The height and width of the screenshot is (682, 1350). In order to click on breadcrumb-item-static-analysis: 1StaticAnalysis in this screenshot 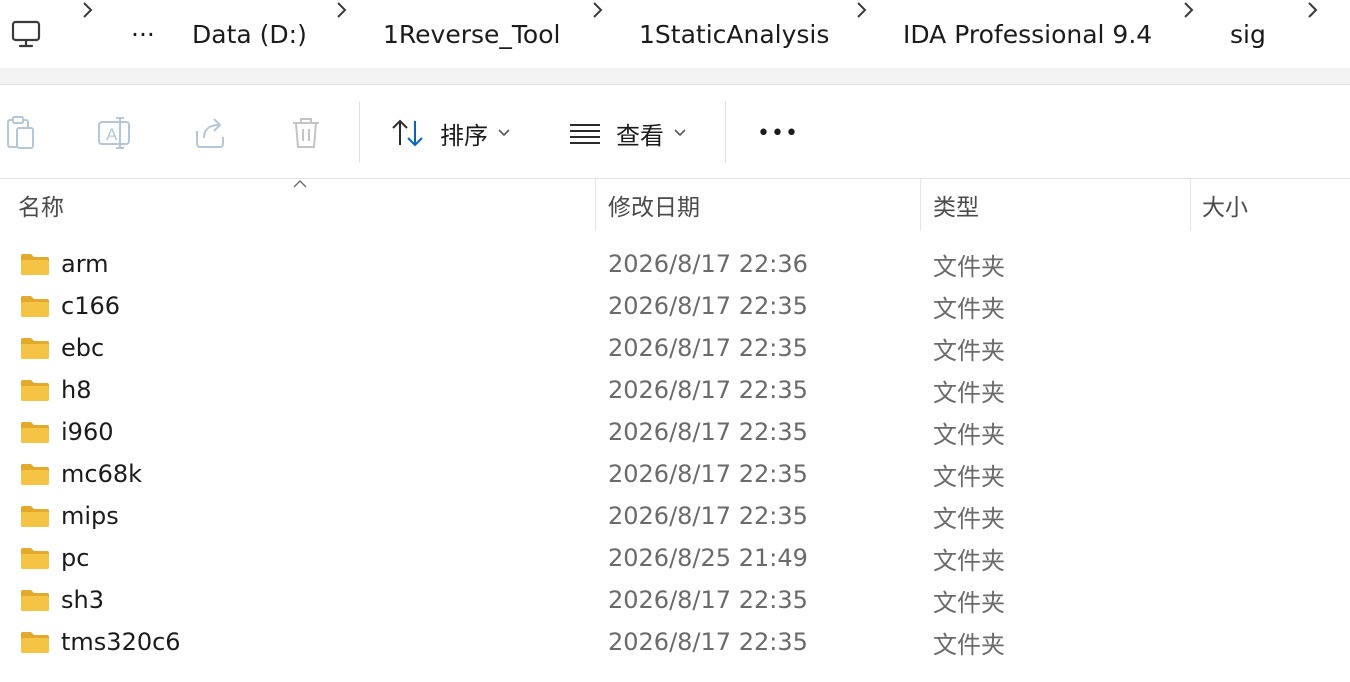, I will do `click(734, 34)`.